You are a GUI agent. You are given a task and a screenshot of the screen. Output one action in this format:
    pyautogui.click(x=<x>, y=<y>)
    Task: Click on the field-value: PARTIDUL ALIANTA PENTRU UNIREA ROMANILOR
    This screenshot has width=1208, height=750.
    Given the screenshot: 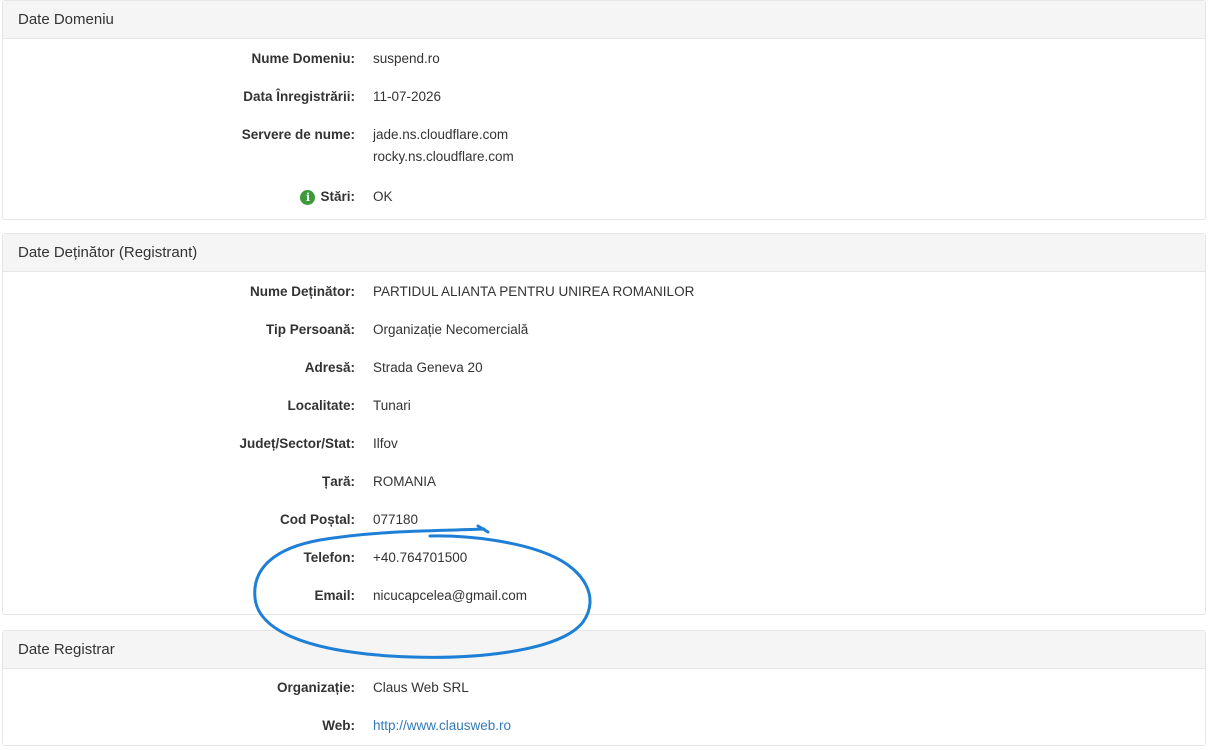 What is the action you would take?
    pyautogui.click(x=534, y=291)
    